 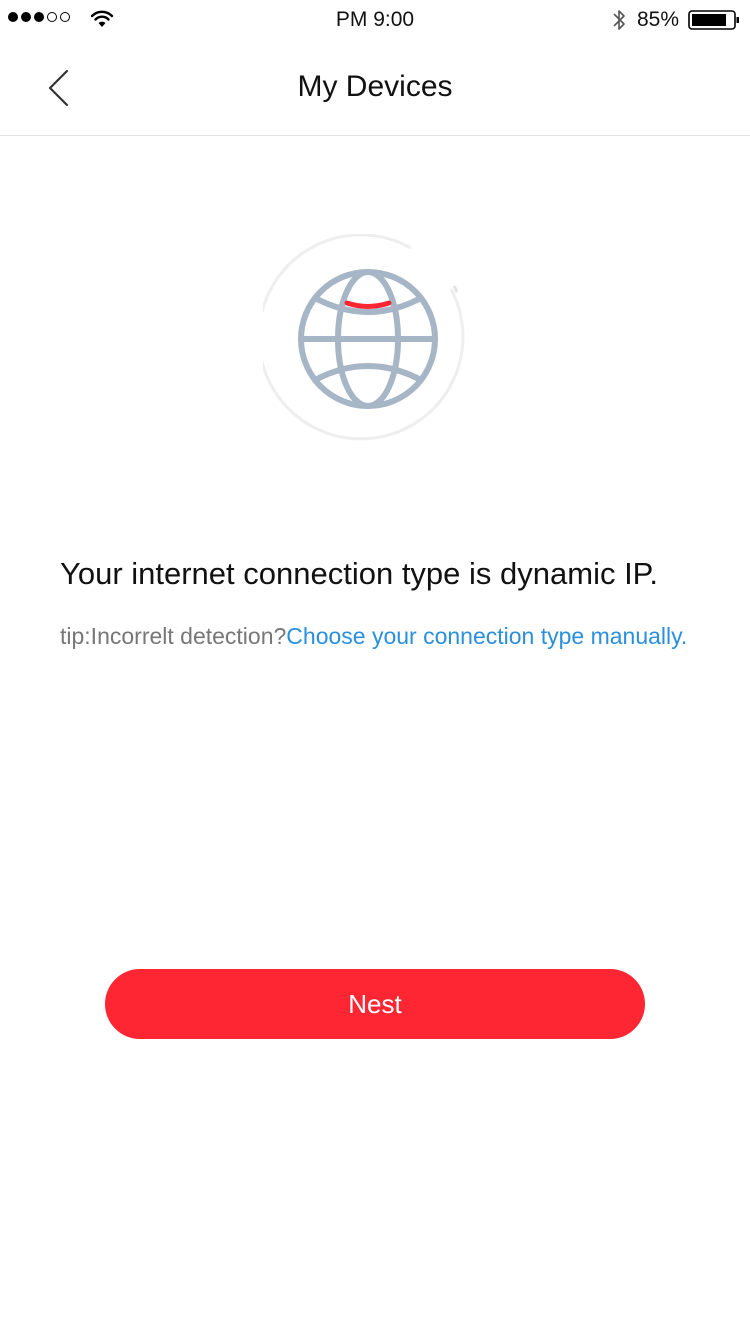 I want to click on battery-percent: 85%, so click(x=658, y=19).